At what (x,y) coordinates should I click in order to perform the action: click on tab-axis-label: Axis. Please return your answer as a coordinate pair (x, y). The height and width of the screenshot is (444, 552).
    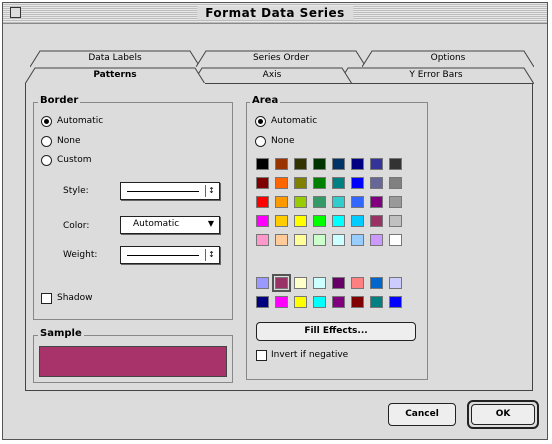
    Looking at the image, I should click on (272, 75).